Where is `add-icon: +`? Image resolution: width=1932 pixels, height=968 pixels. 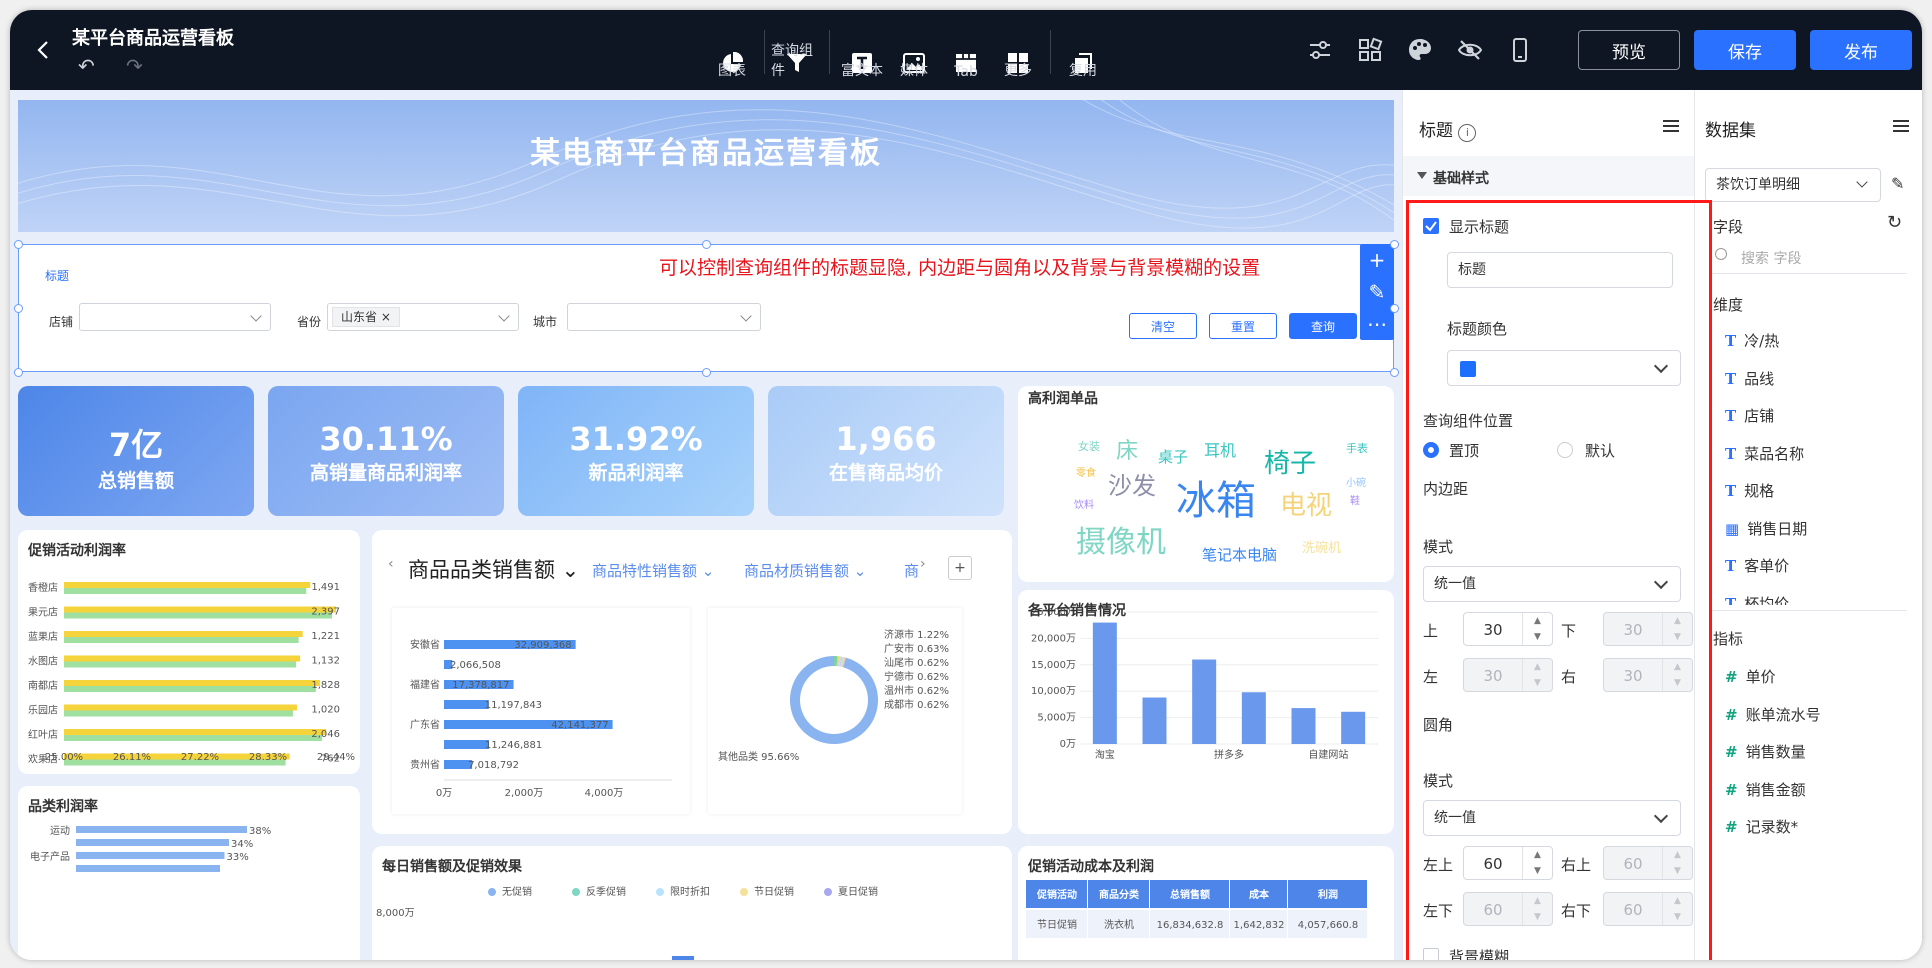
add-icon: + is located at coordinates (1377, 260).